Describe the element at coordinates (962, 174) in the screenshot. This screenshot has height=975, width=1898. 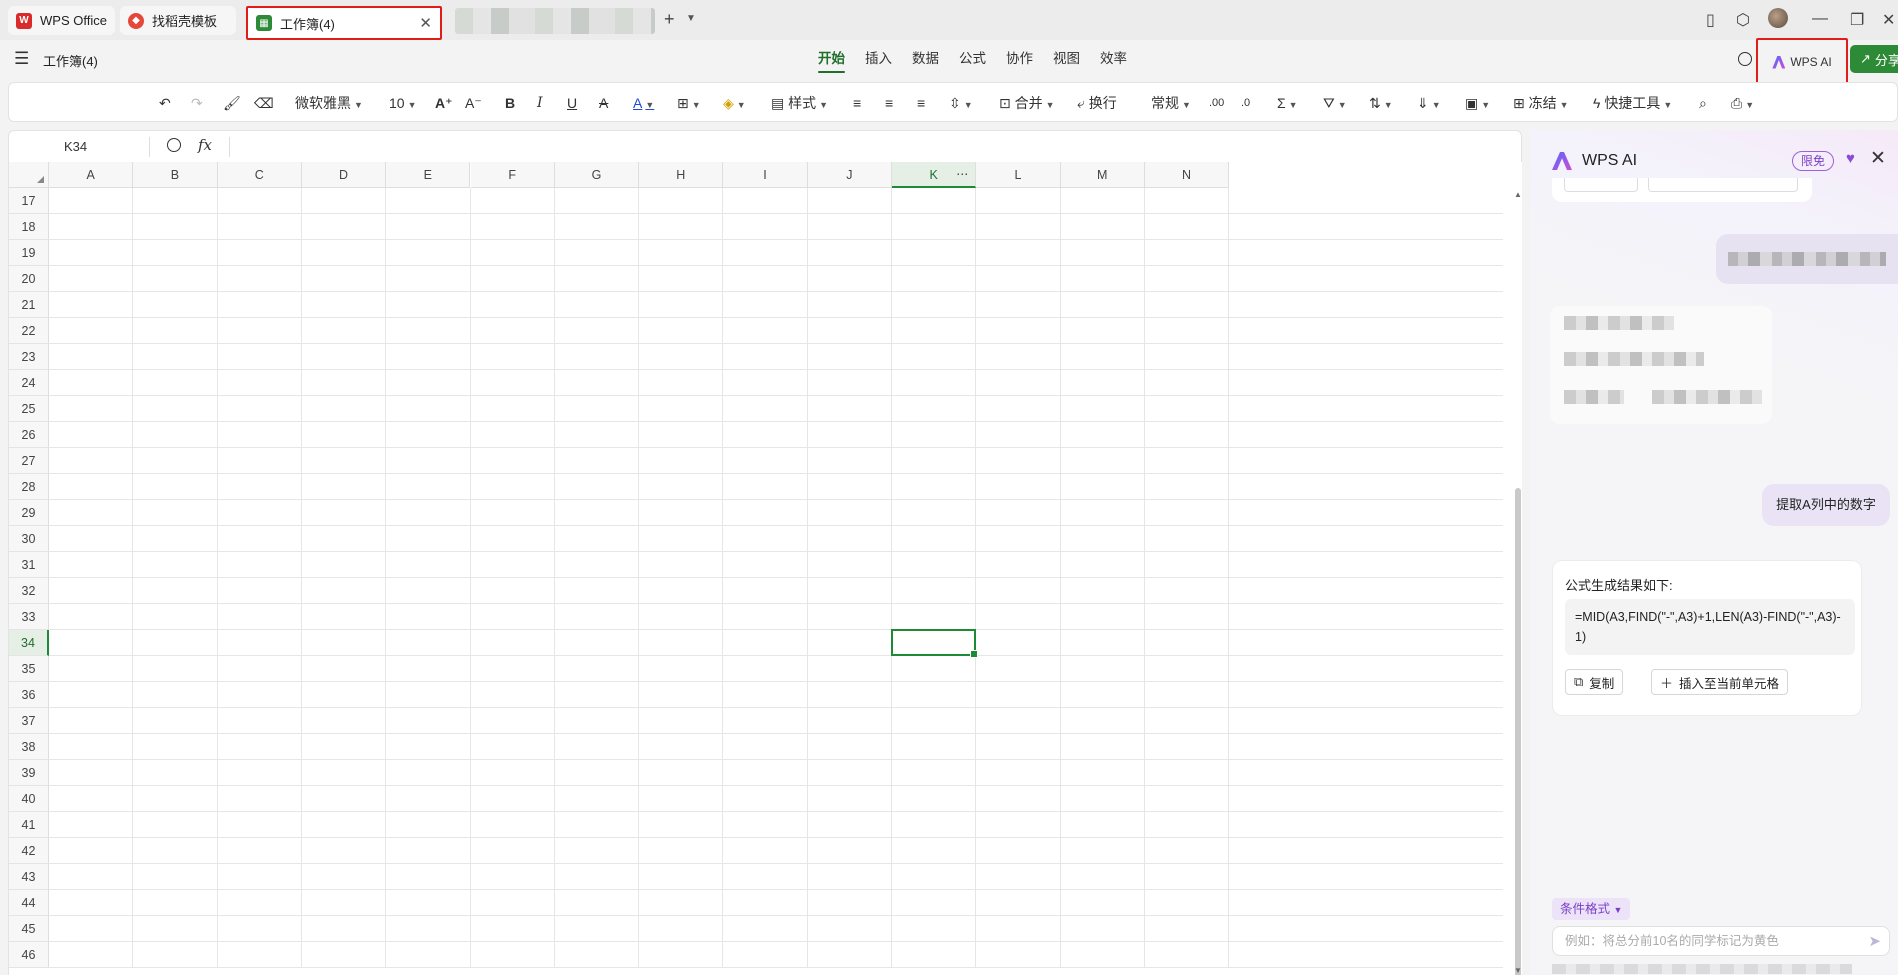
I see `column-more-icon: ⋯` at that location.